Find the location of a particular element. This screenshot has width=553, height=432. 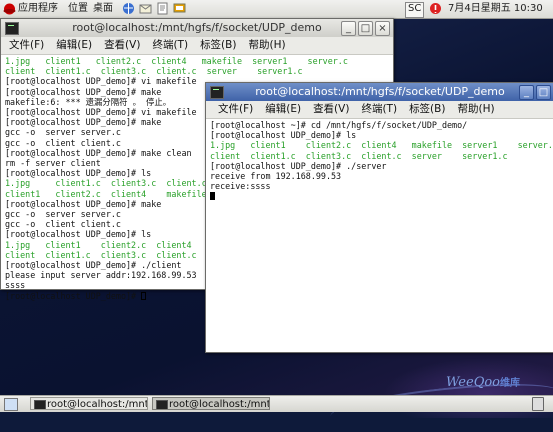

mail-launcher-icon is located at coordinates (145, 8).